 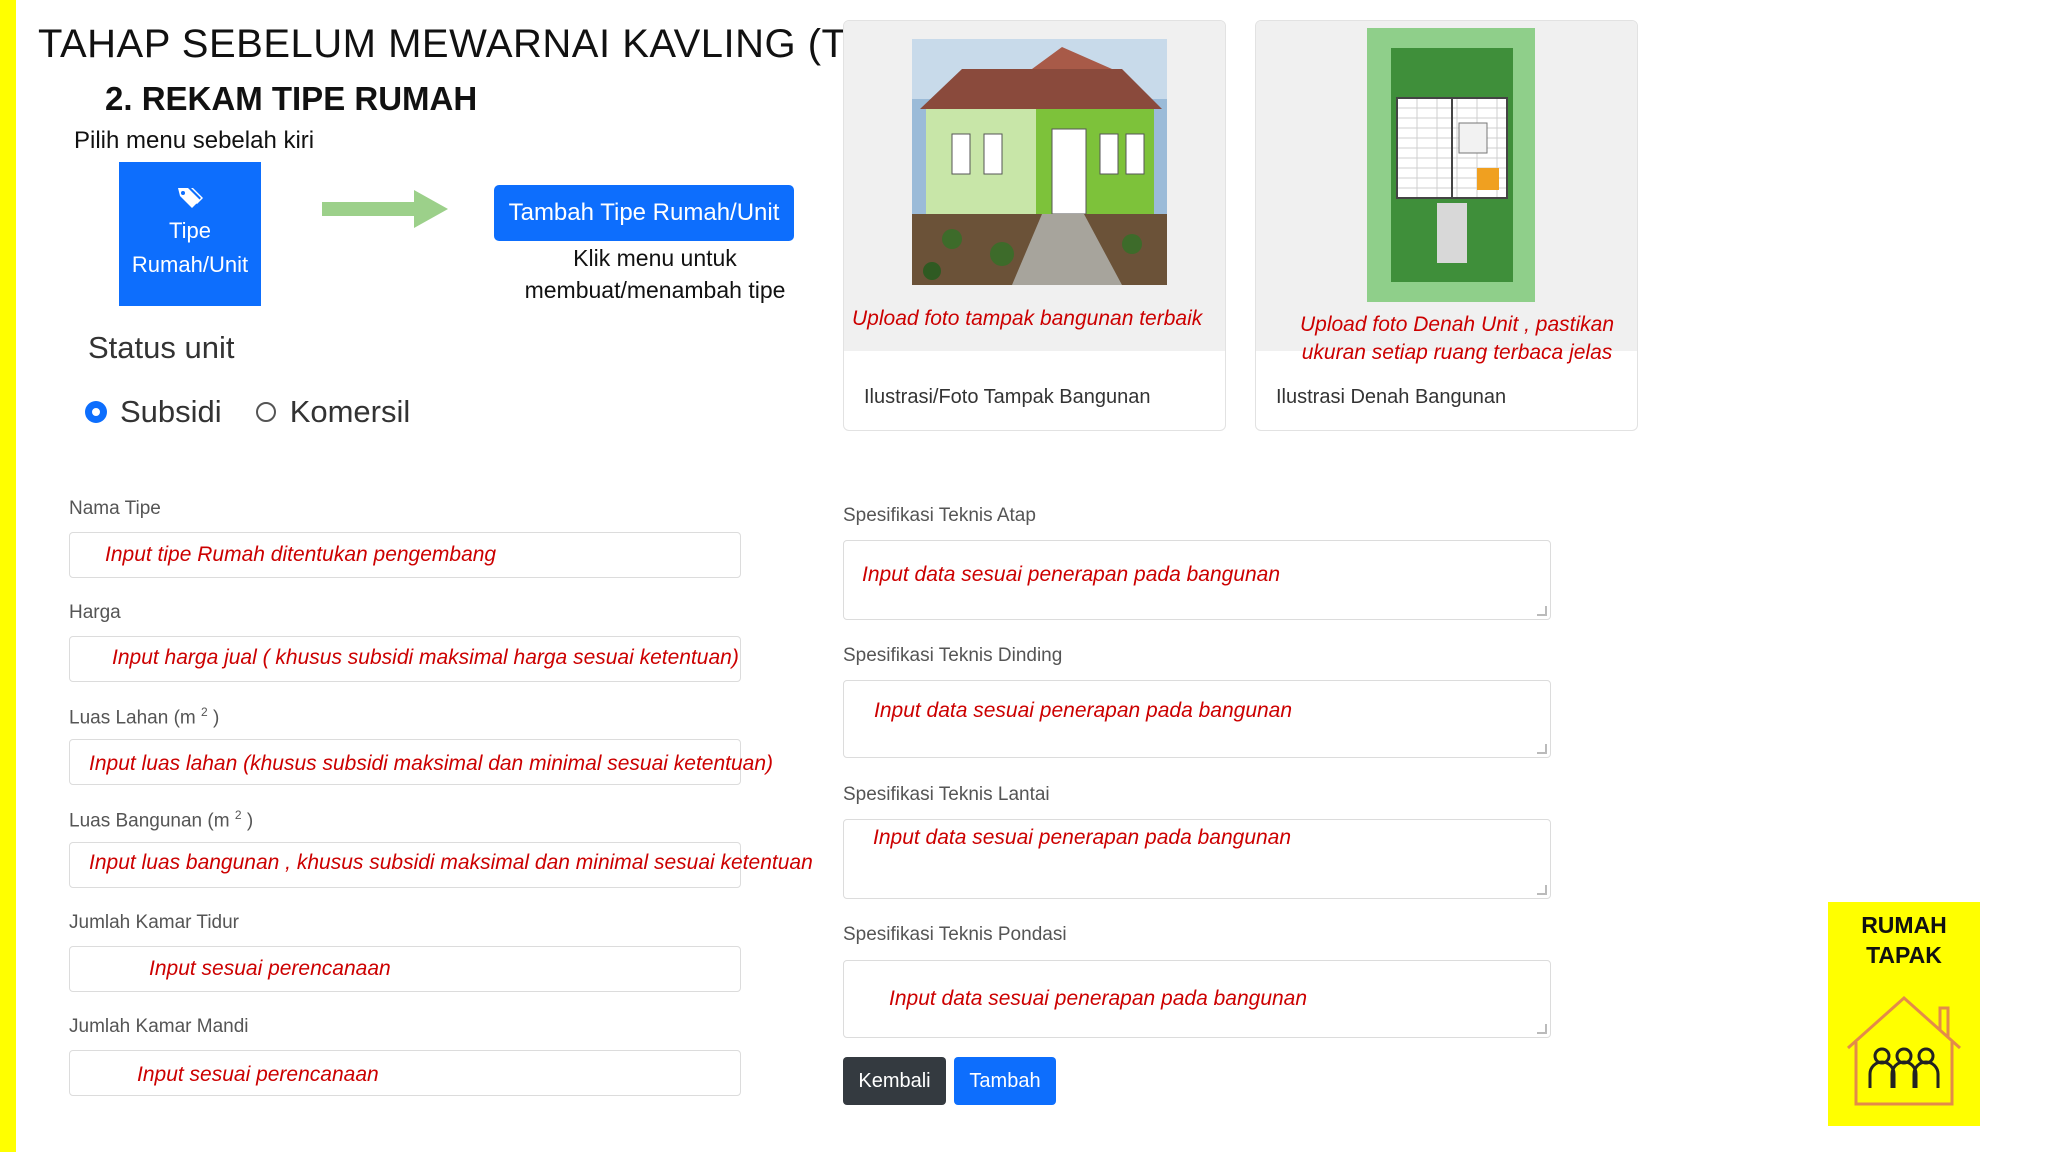 What do you see at coordinates (655, 290) in the screenshot?
I see `note-line2: membuat/menambah tipe` at bounding box center [655, 290].